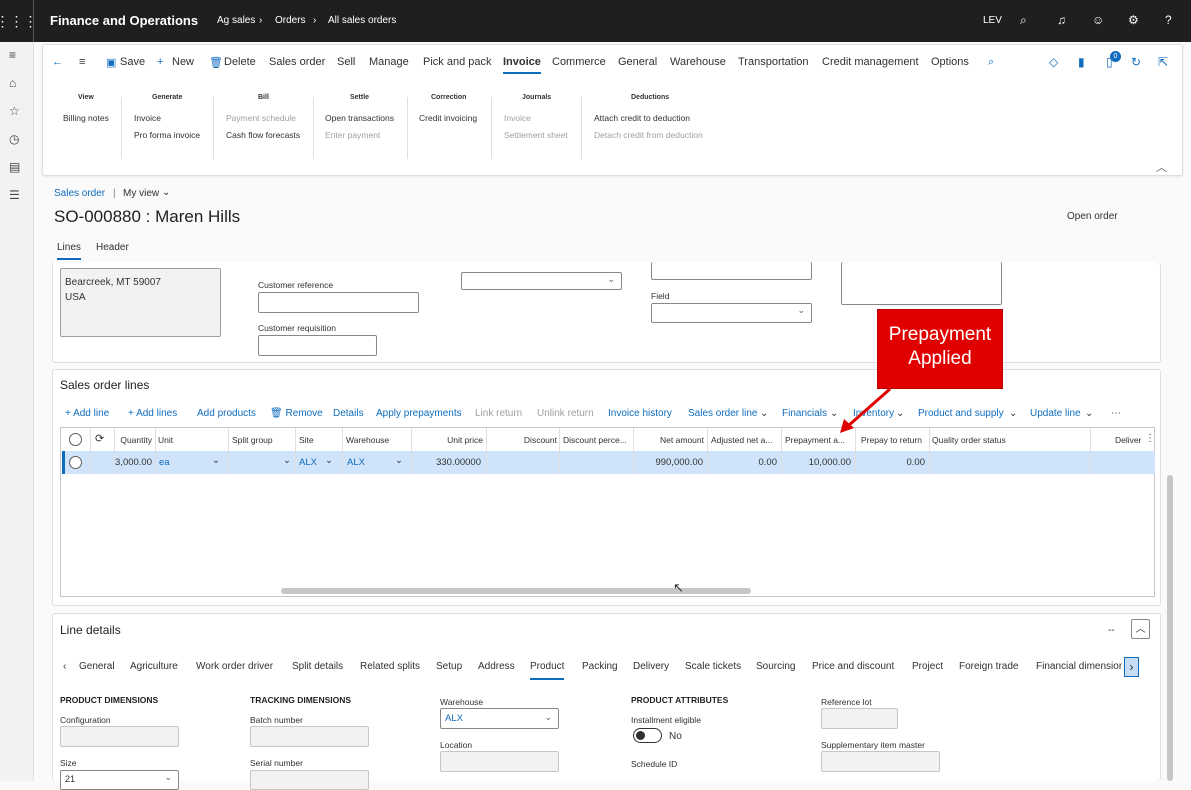  I want to click on financials-menu: Financials, so click(804, 413).